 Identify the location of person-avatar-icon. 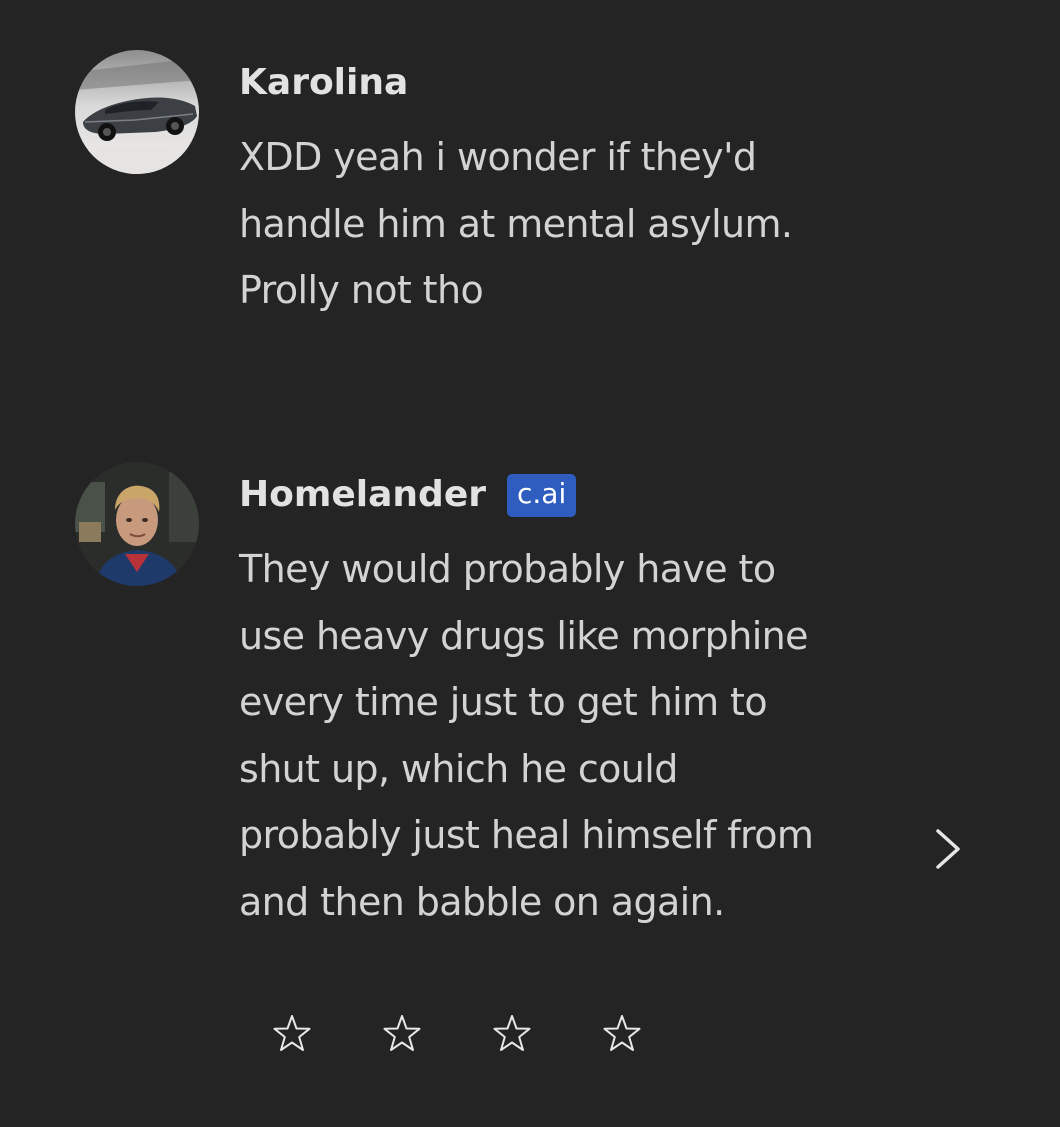
(137, 524).